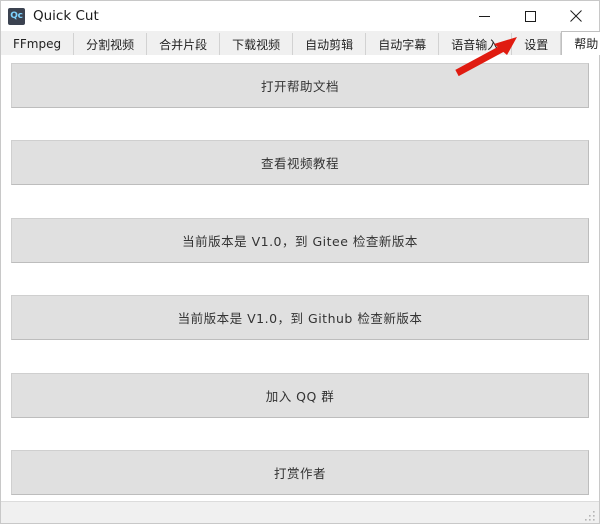 This screenshot has height=524, width=600. I want to click on tab-label: FFmpeg, so click(37, 44).